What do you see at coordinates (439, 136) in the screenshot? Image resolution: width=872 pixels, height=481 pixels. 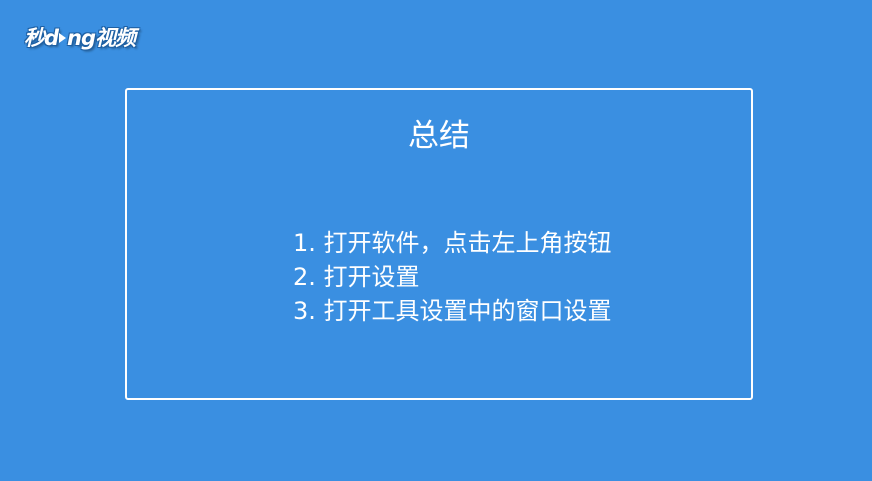 I see `summary-title: 总结` at bounding box center [439, 136].